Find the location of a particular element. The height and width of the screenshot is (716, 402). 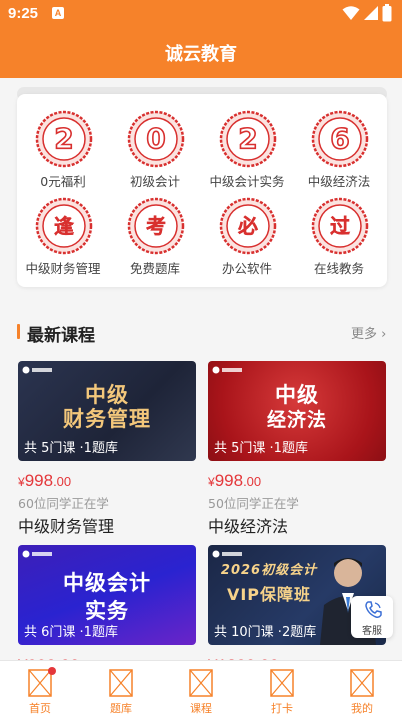

seal-icon: 0 is located at coordinates (156, 139).